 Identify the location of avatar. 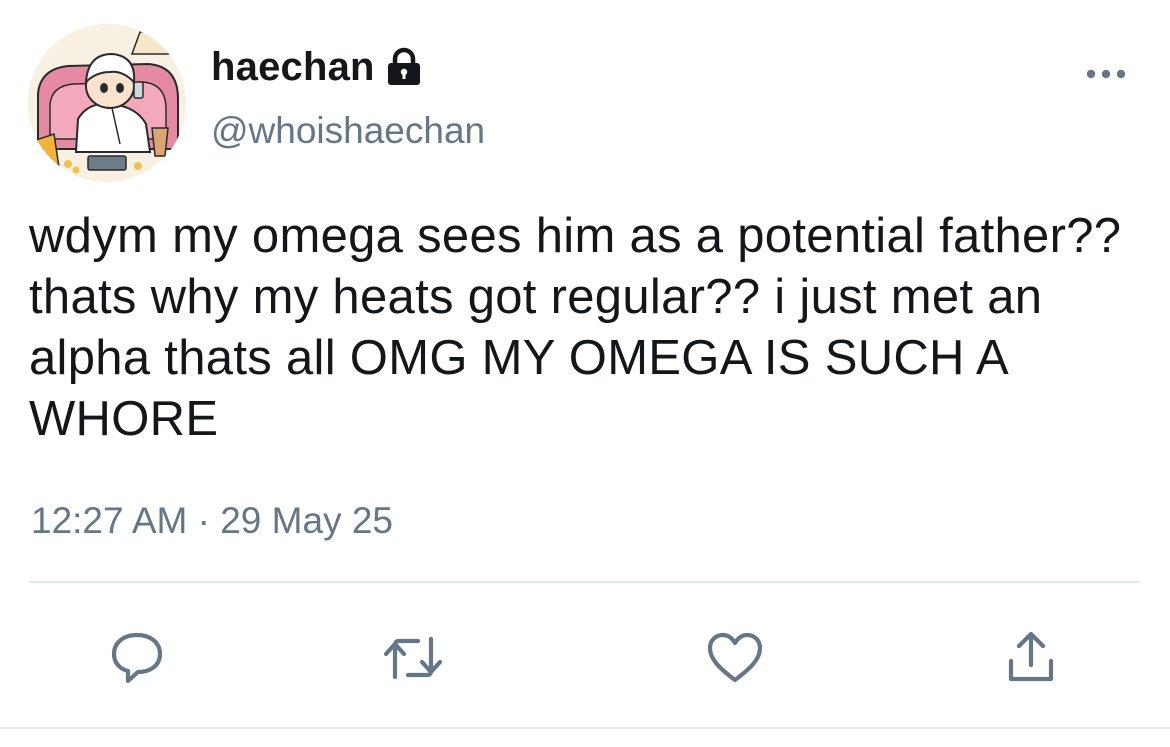
(107, 103).